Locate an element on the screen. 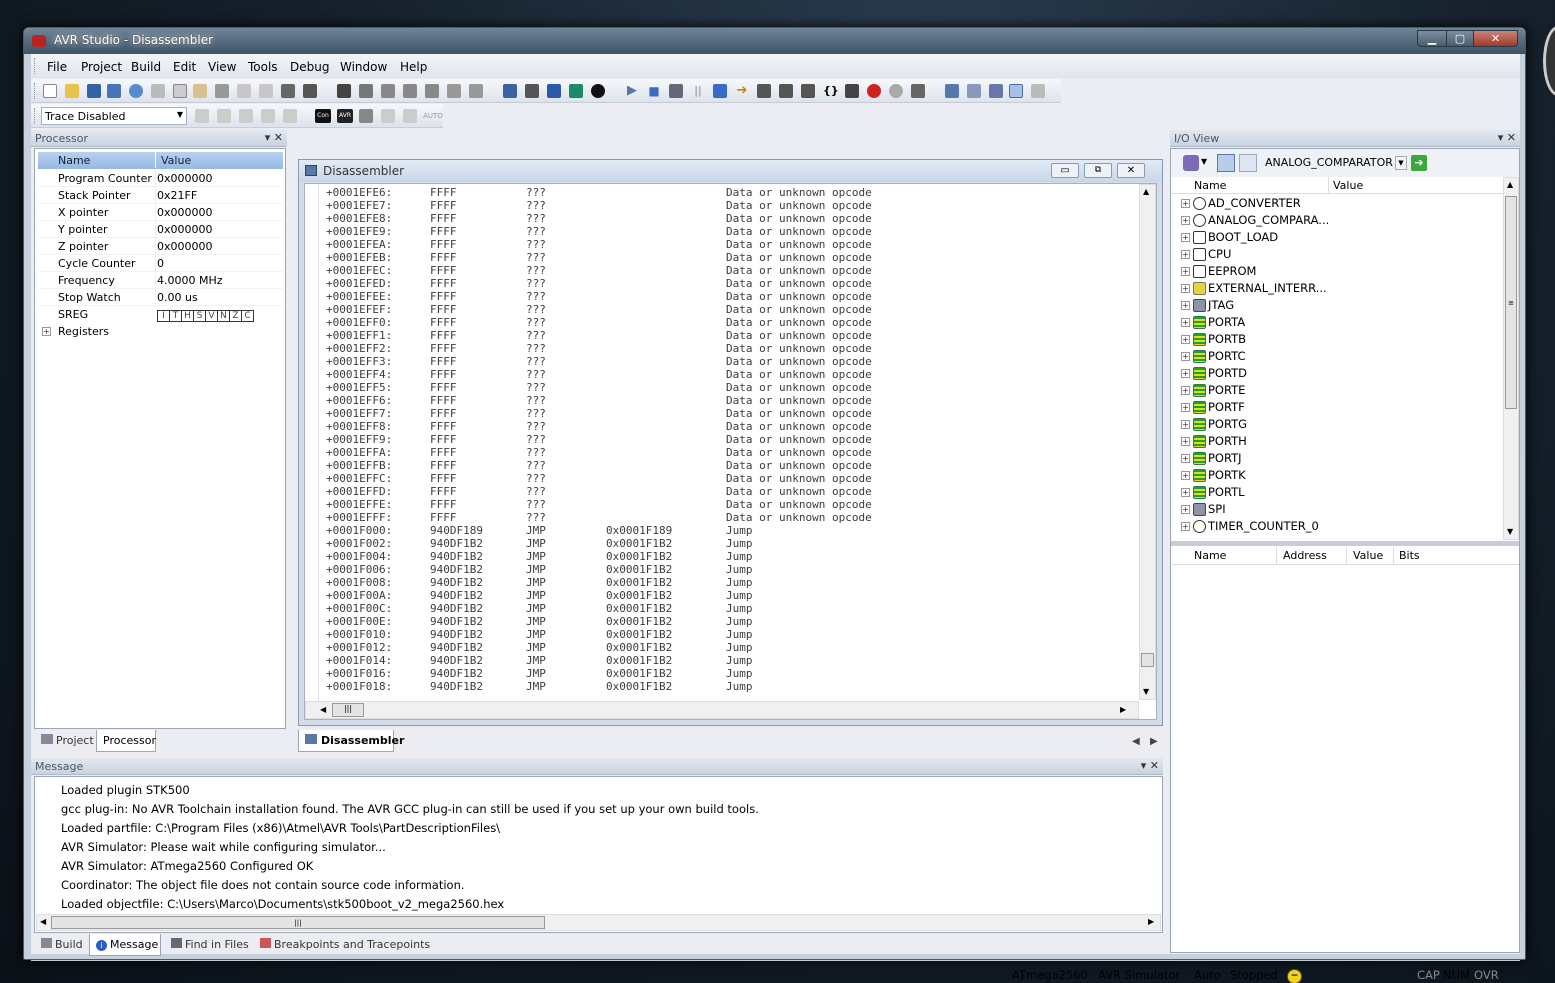  processor-view-icon is located at coordinates (1038, 91).